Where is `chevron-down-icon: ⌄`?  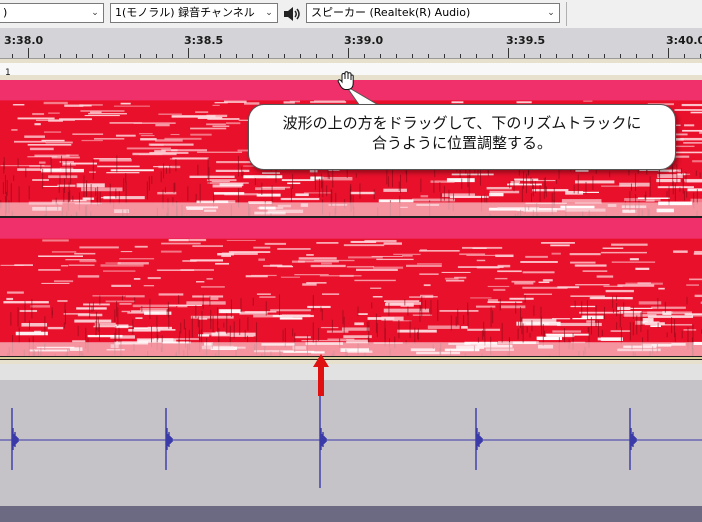 chevron-down-icon: ⌄ is located at coordinates (95, 13).